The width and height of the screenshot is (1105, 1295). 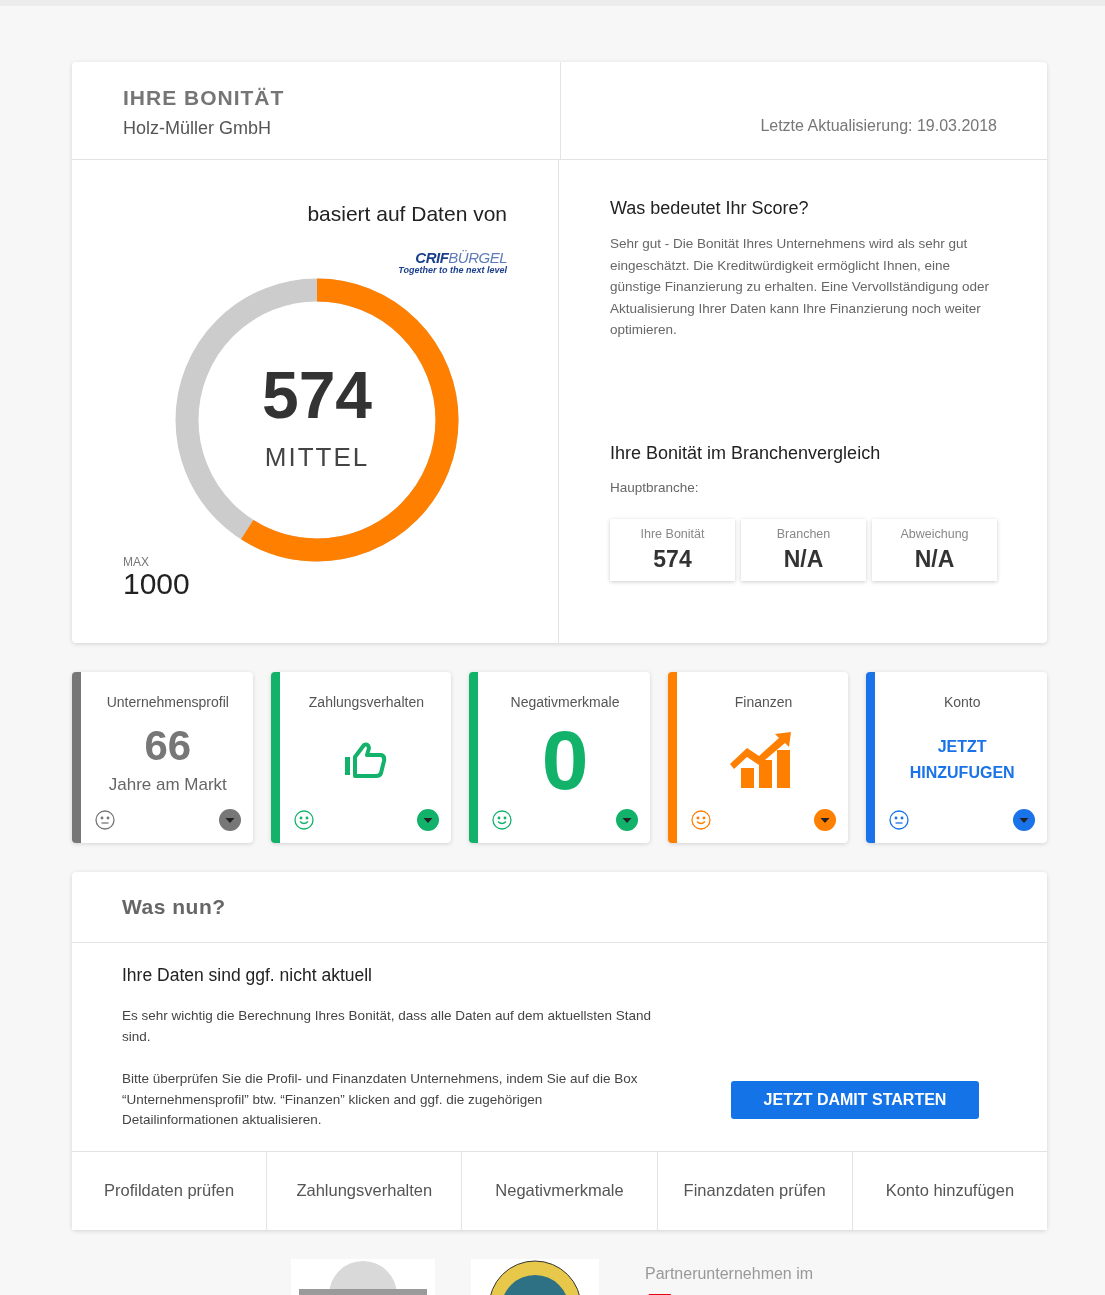 I want to click on explanation-text: Sehr gut - Die Bonität Ihres Unternehmens wird als sehr gut eingeschätzt. Die Kreditwürdigkeit ermöglicht Ihnen, eine günstige Finanzierung zu erhalten. Eine Vervollständigung oder Aktualisierung Ihrer Daten kann Ihre Finanzierung noch weiter optimieren., so click(x=800, y=287).